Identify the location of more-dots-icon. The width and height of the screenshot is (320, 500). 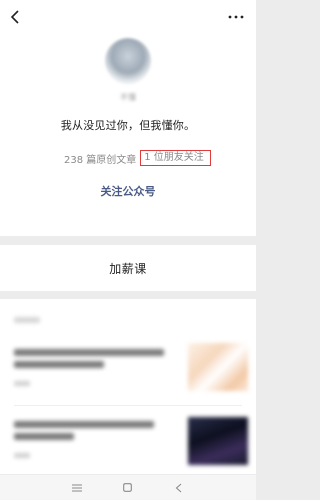
(236, 17).